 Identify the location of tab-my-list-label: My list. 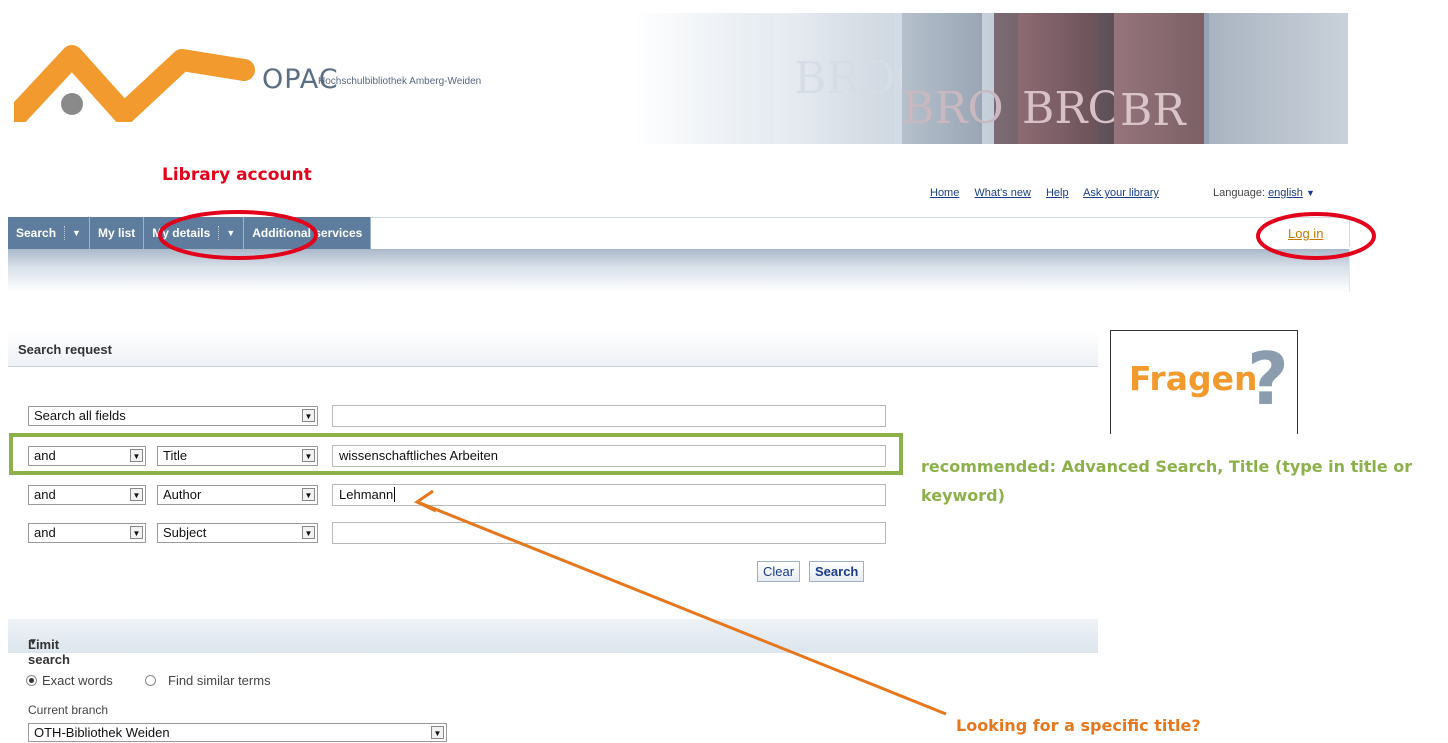
(116, 233).